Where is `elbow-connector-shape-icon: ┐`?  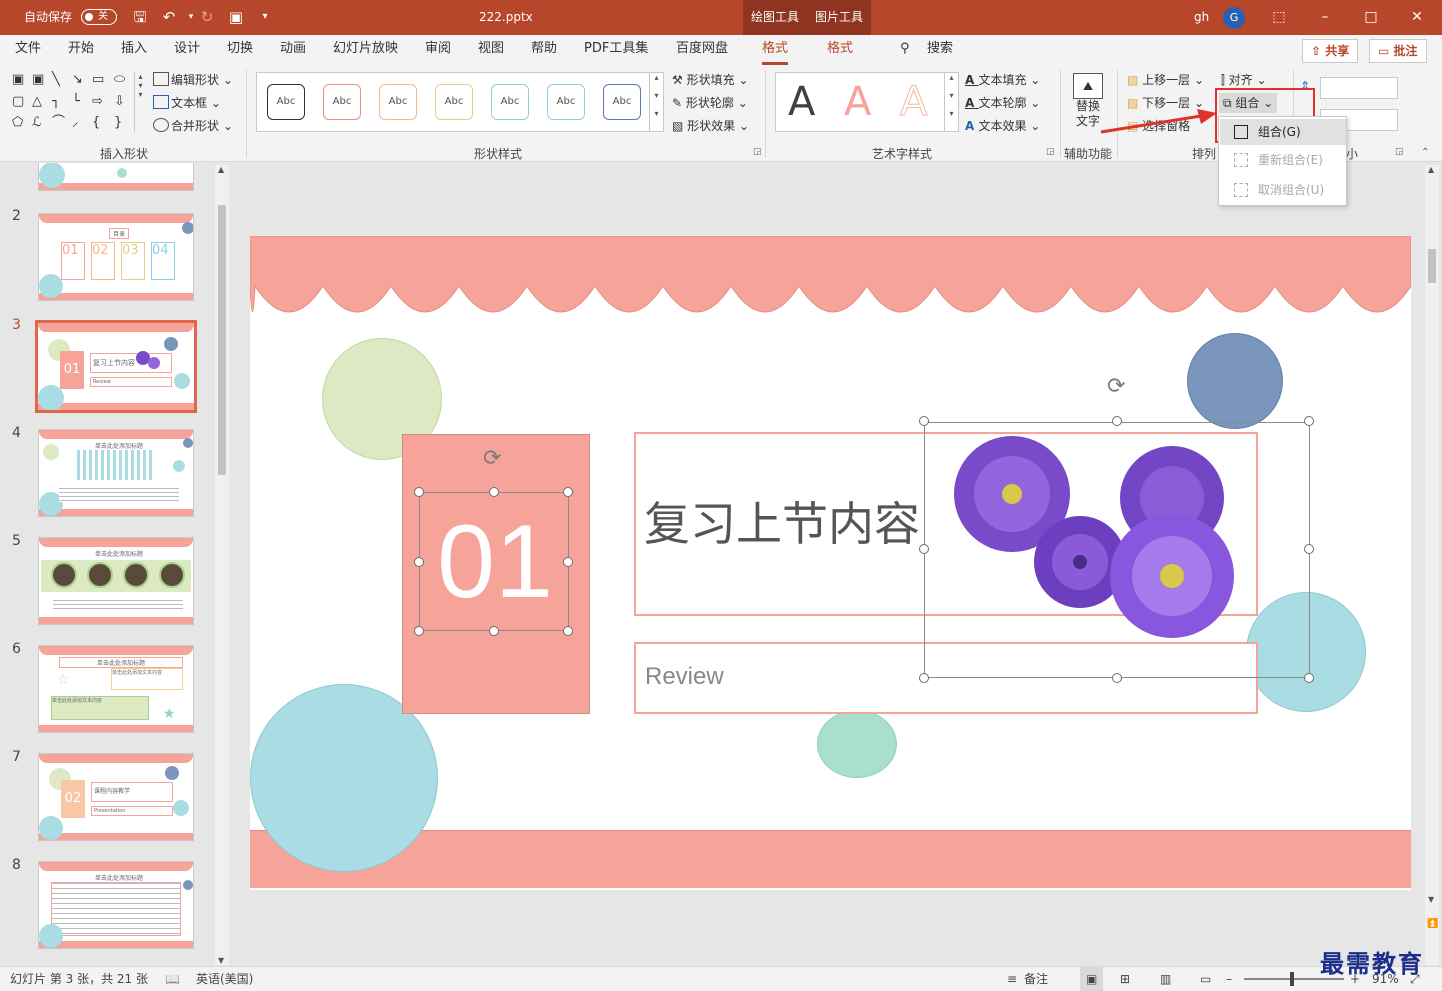 elbow-connector-shape-icon: ┐ is located at coordinates (56, 102).